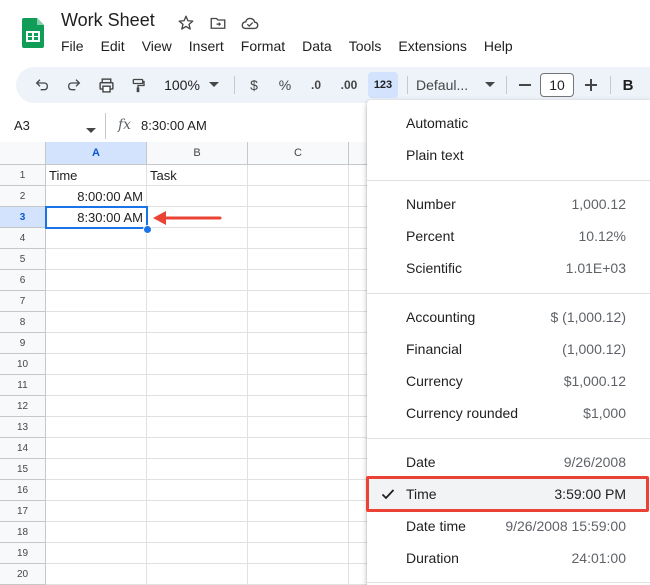 The width and height of the screenshot is (650, 585). I want to click on cell-a13, so click(96, 427).